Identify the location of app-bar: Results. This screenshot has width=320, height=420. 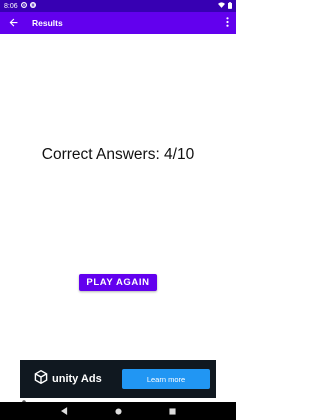
(118, 23).